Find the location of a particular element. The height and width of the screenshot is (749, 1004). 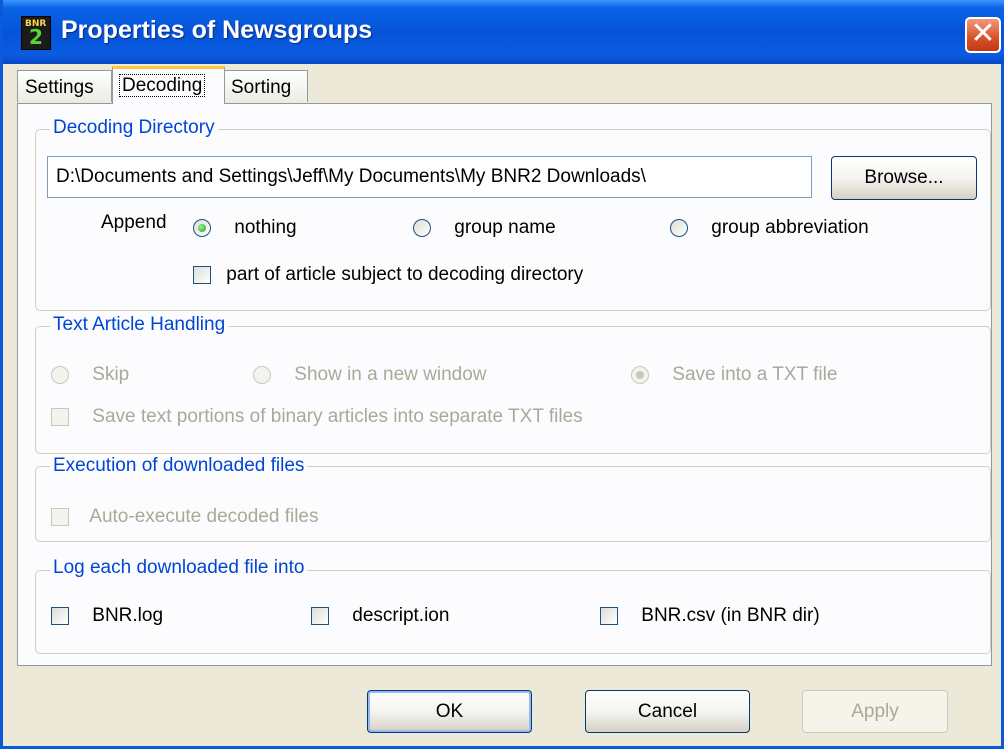

append-radio-group-name: group name is located at coordinates (484, 228).